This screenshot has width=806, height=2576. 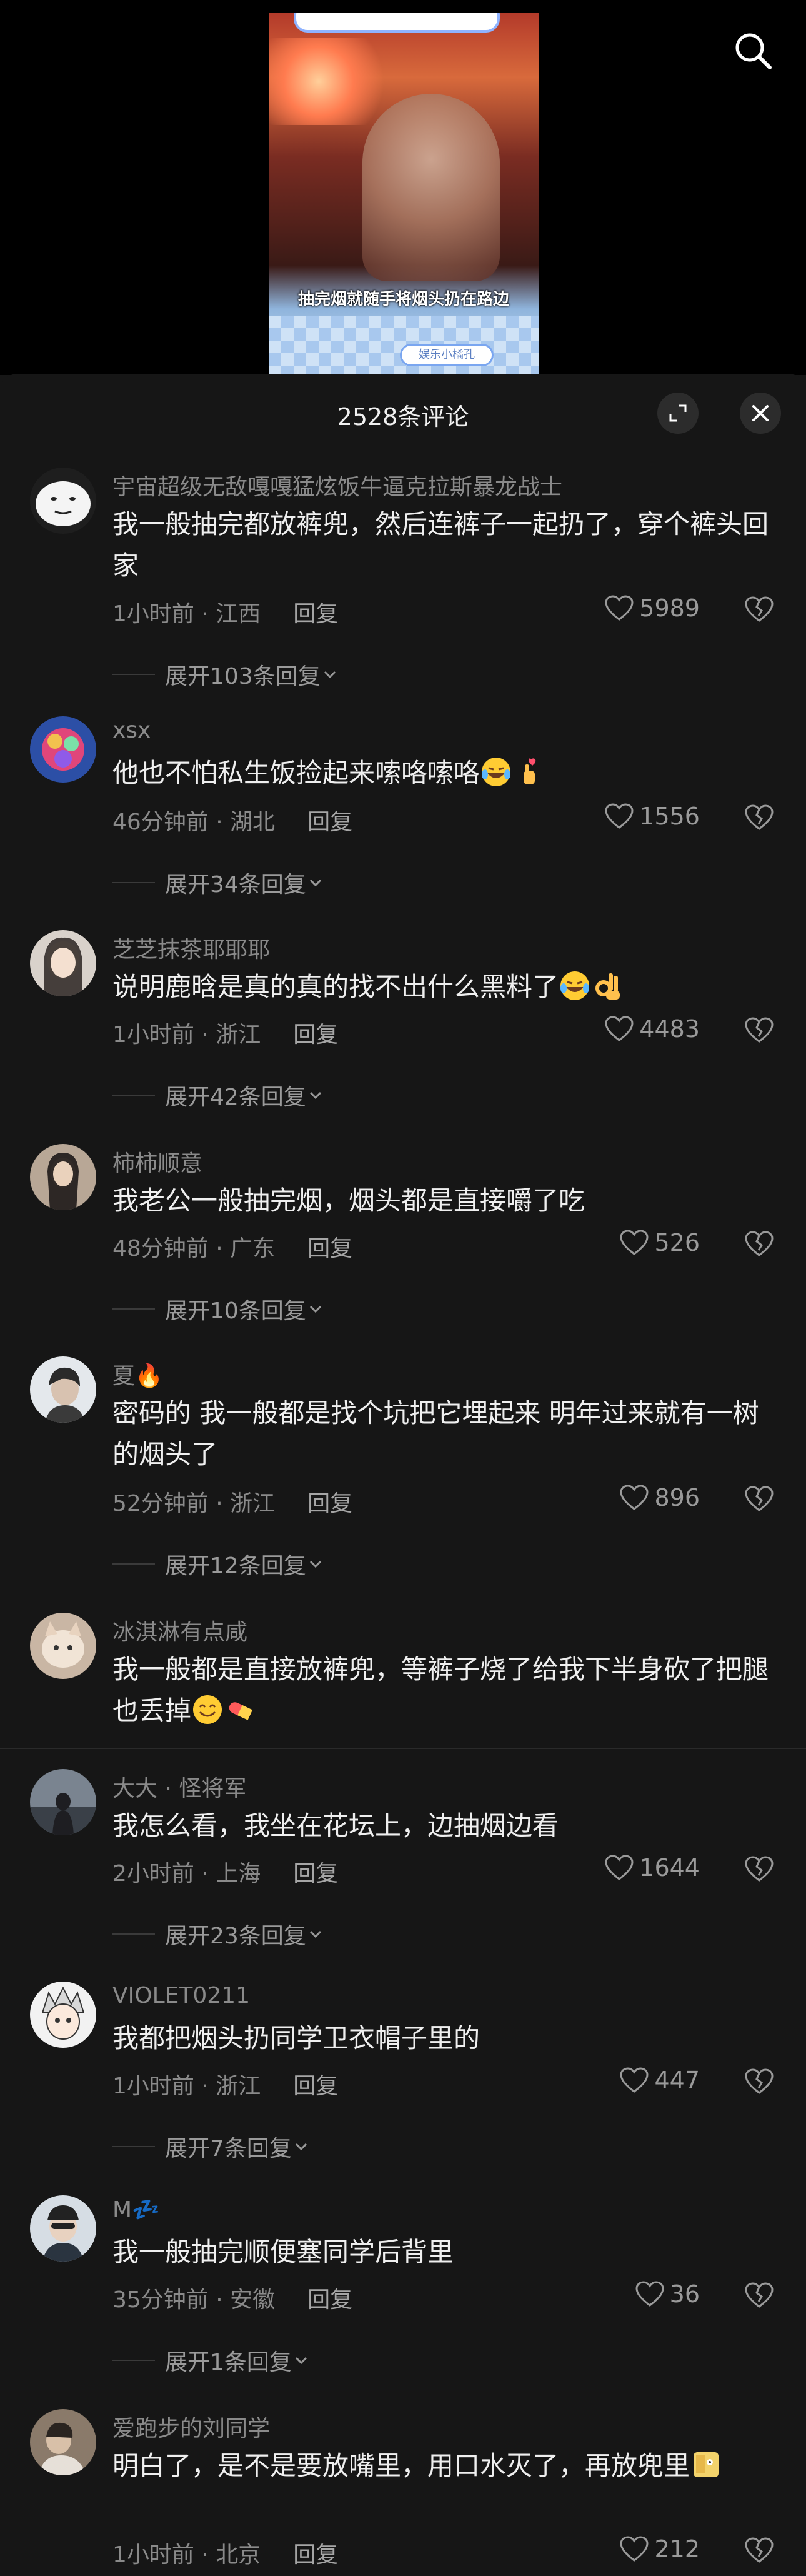 I want to click on comment-text: 我一般抽完顺便塞同学后背里, so click(x=283, y=2252).